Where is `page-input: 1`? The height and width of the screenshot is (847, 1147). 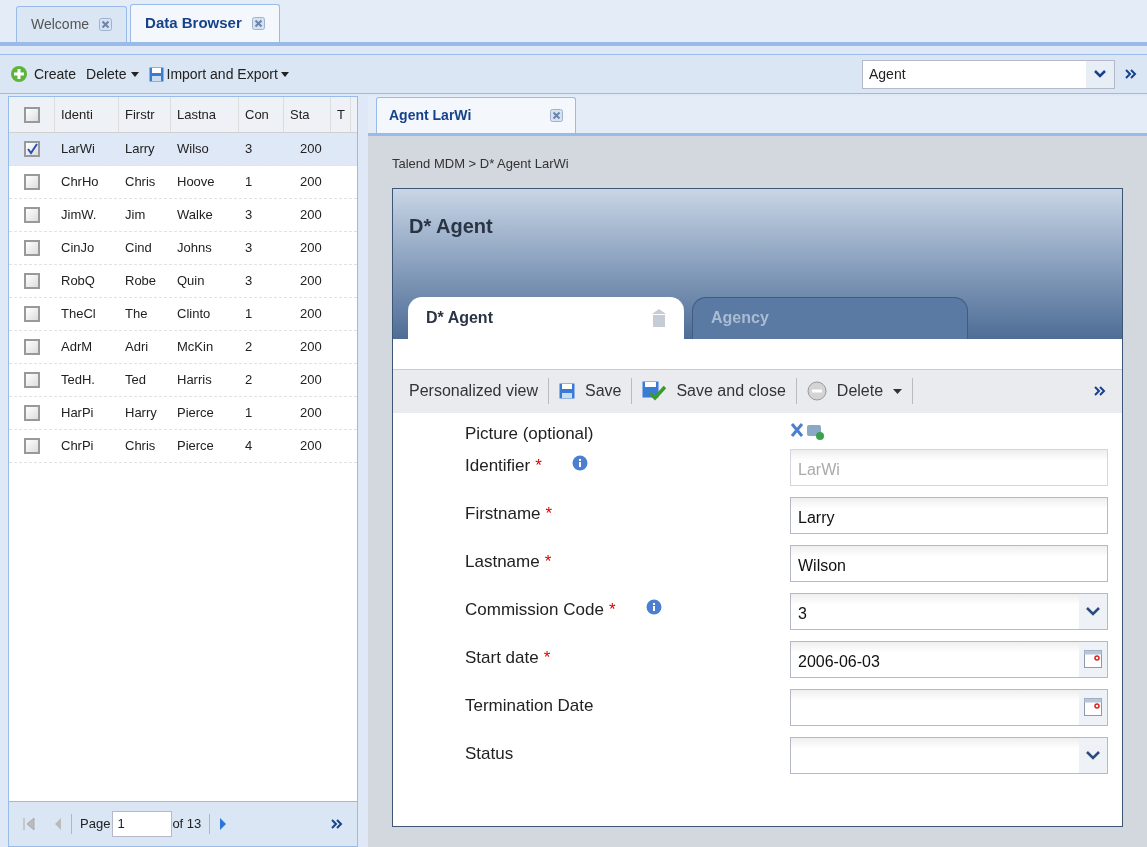
page-input: 1 is located at coordinates (142, 824).